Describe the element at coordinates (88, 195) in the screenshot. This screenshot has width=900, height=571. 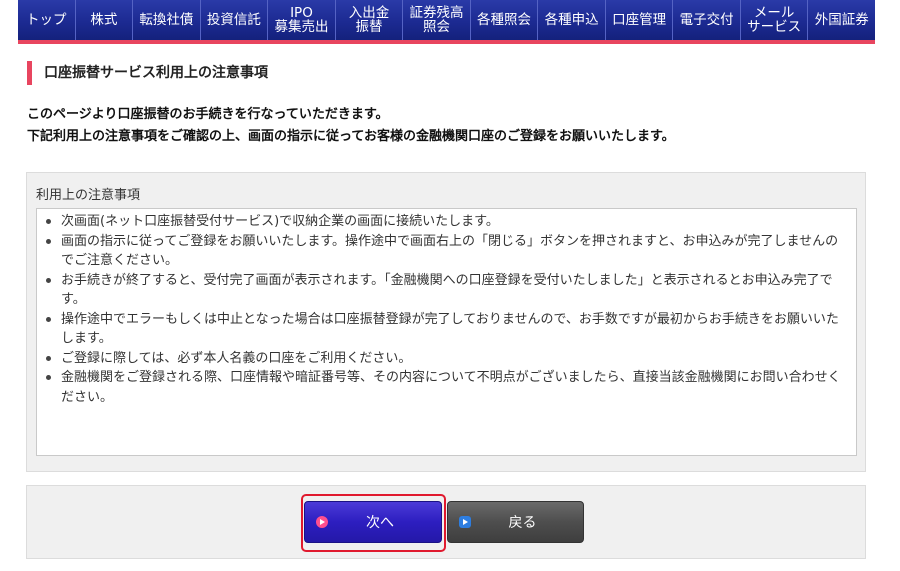
I see `notes-title: 利用上の注意事項` at that location.